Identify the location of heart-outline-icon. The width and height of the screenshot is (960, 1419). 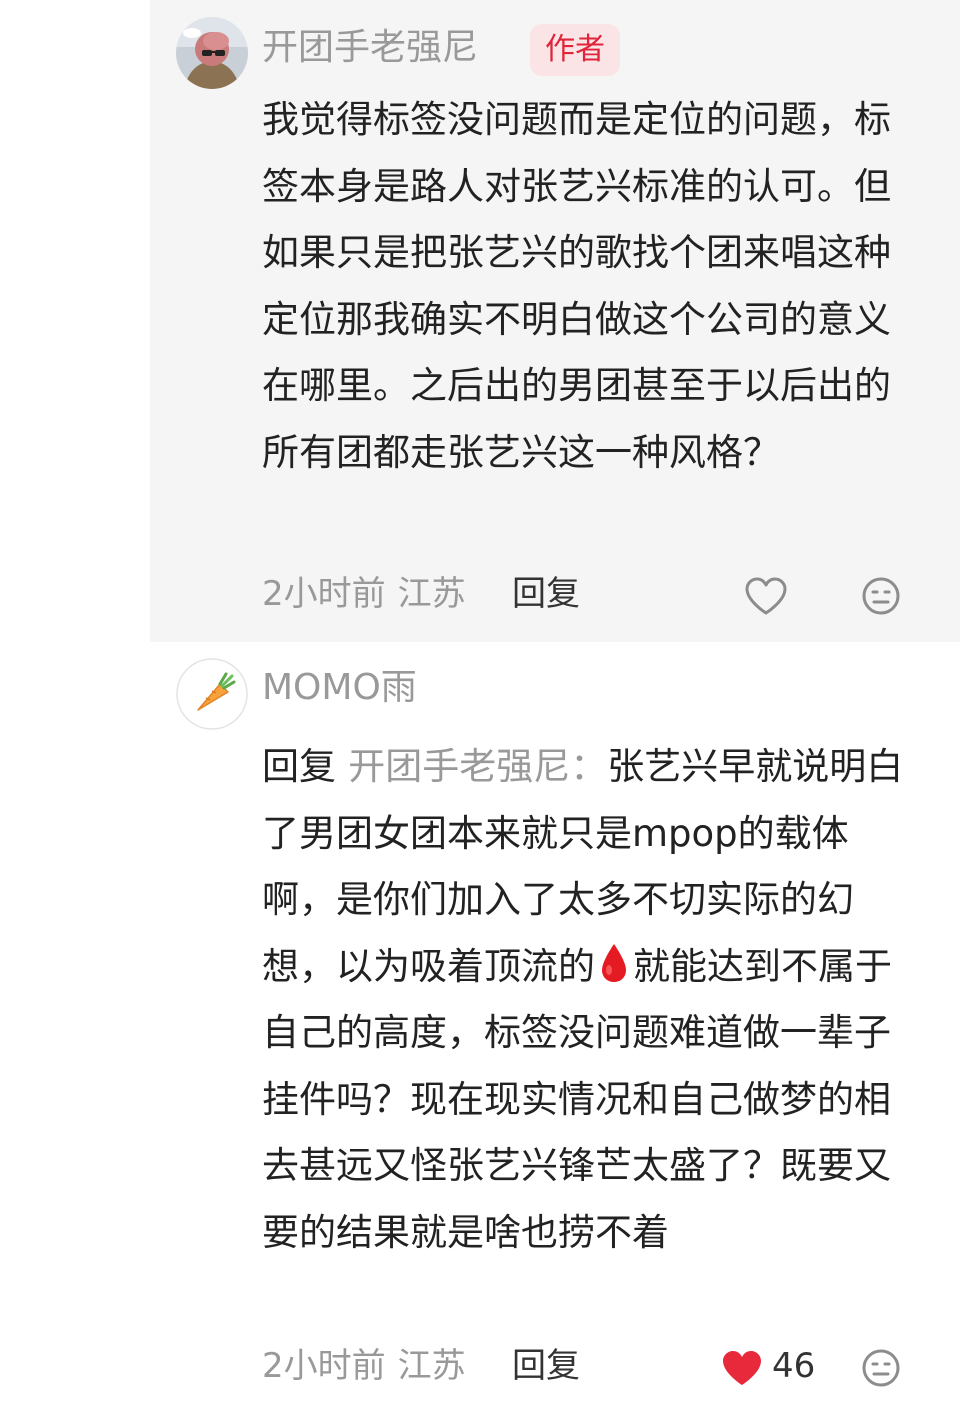
(766, 596).